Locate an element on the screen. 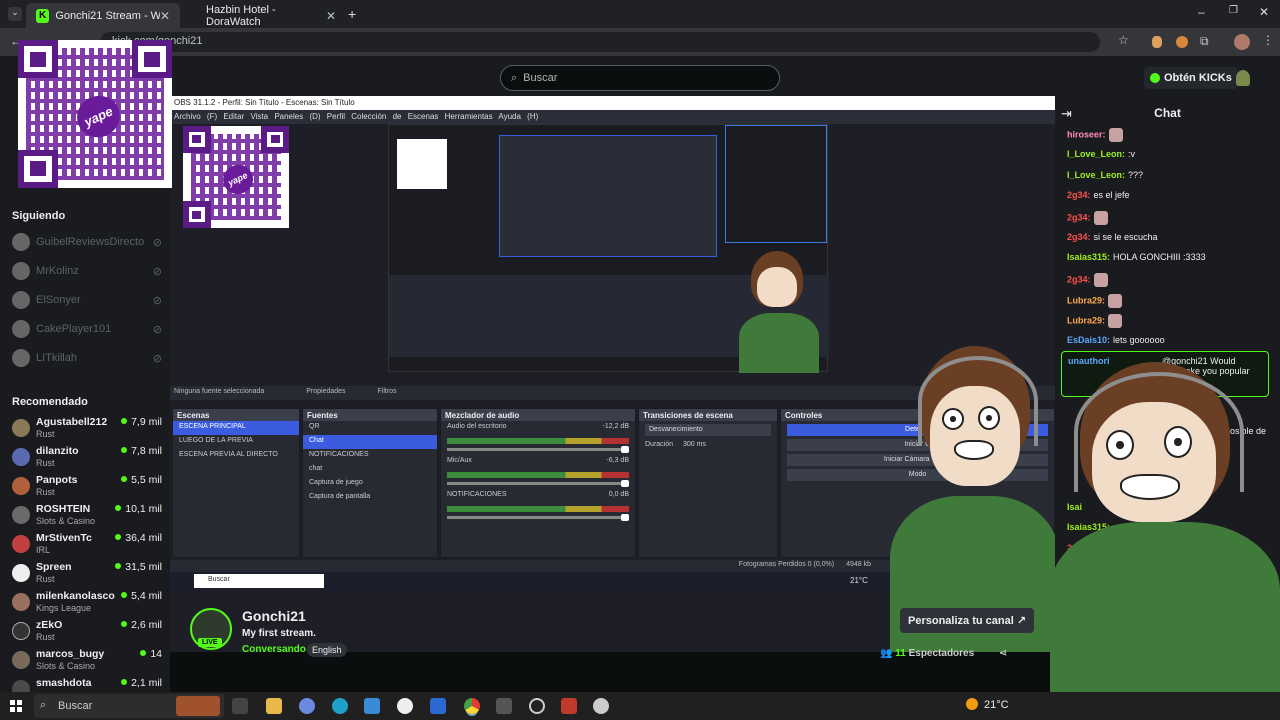  duration-value: 300 ms is located at coordinates (694, 444).